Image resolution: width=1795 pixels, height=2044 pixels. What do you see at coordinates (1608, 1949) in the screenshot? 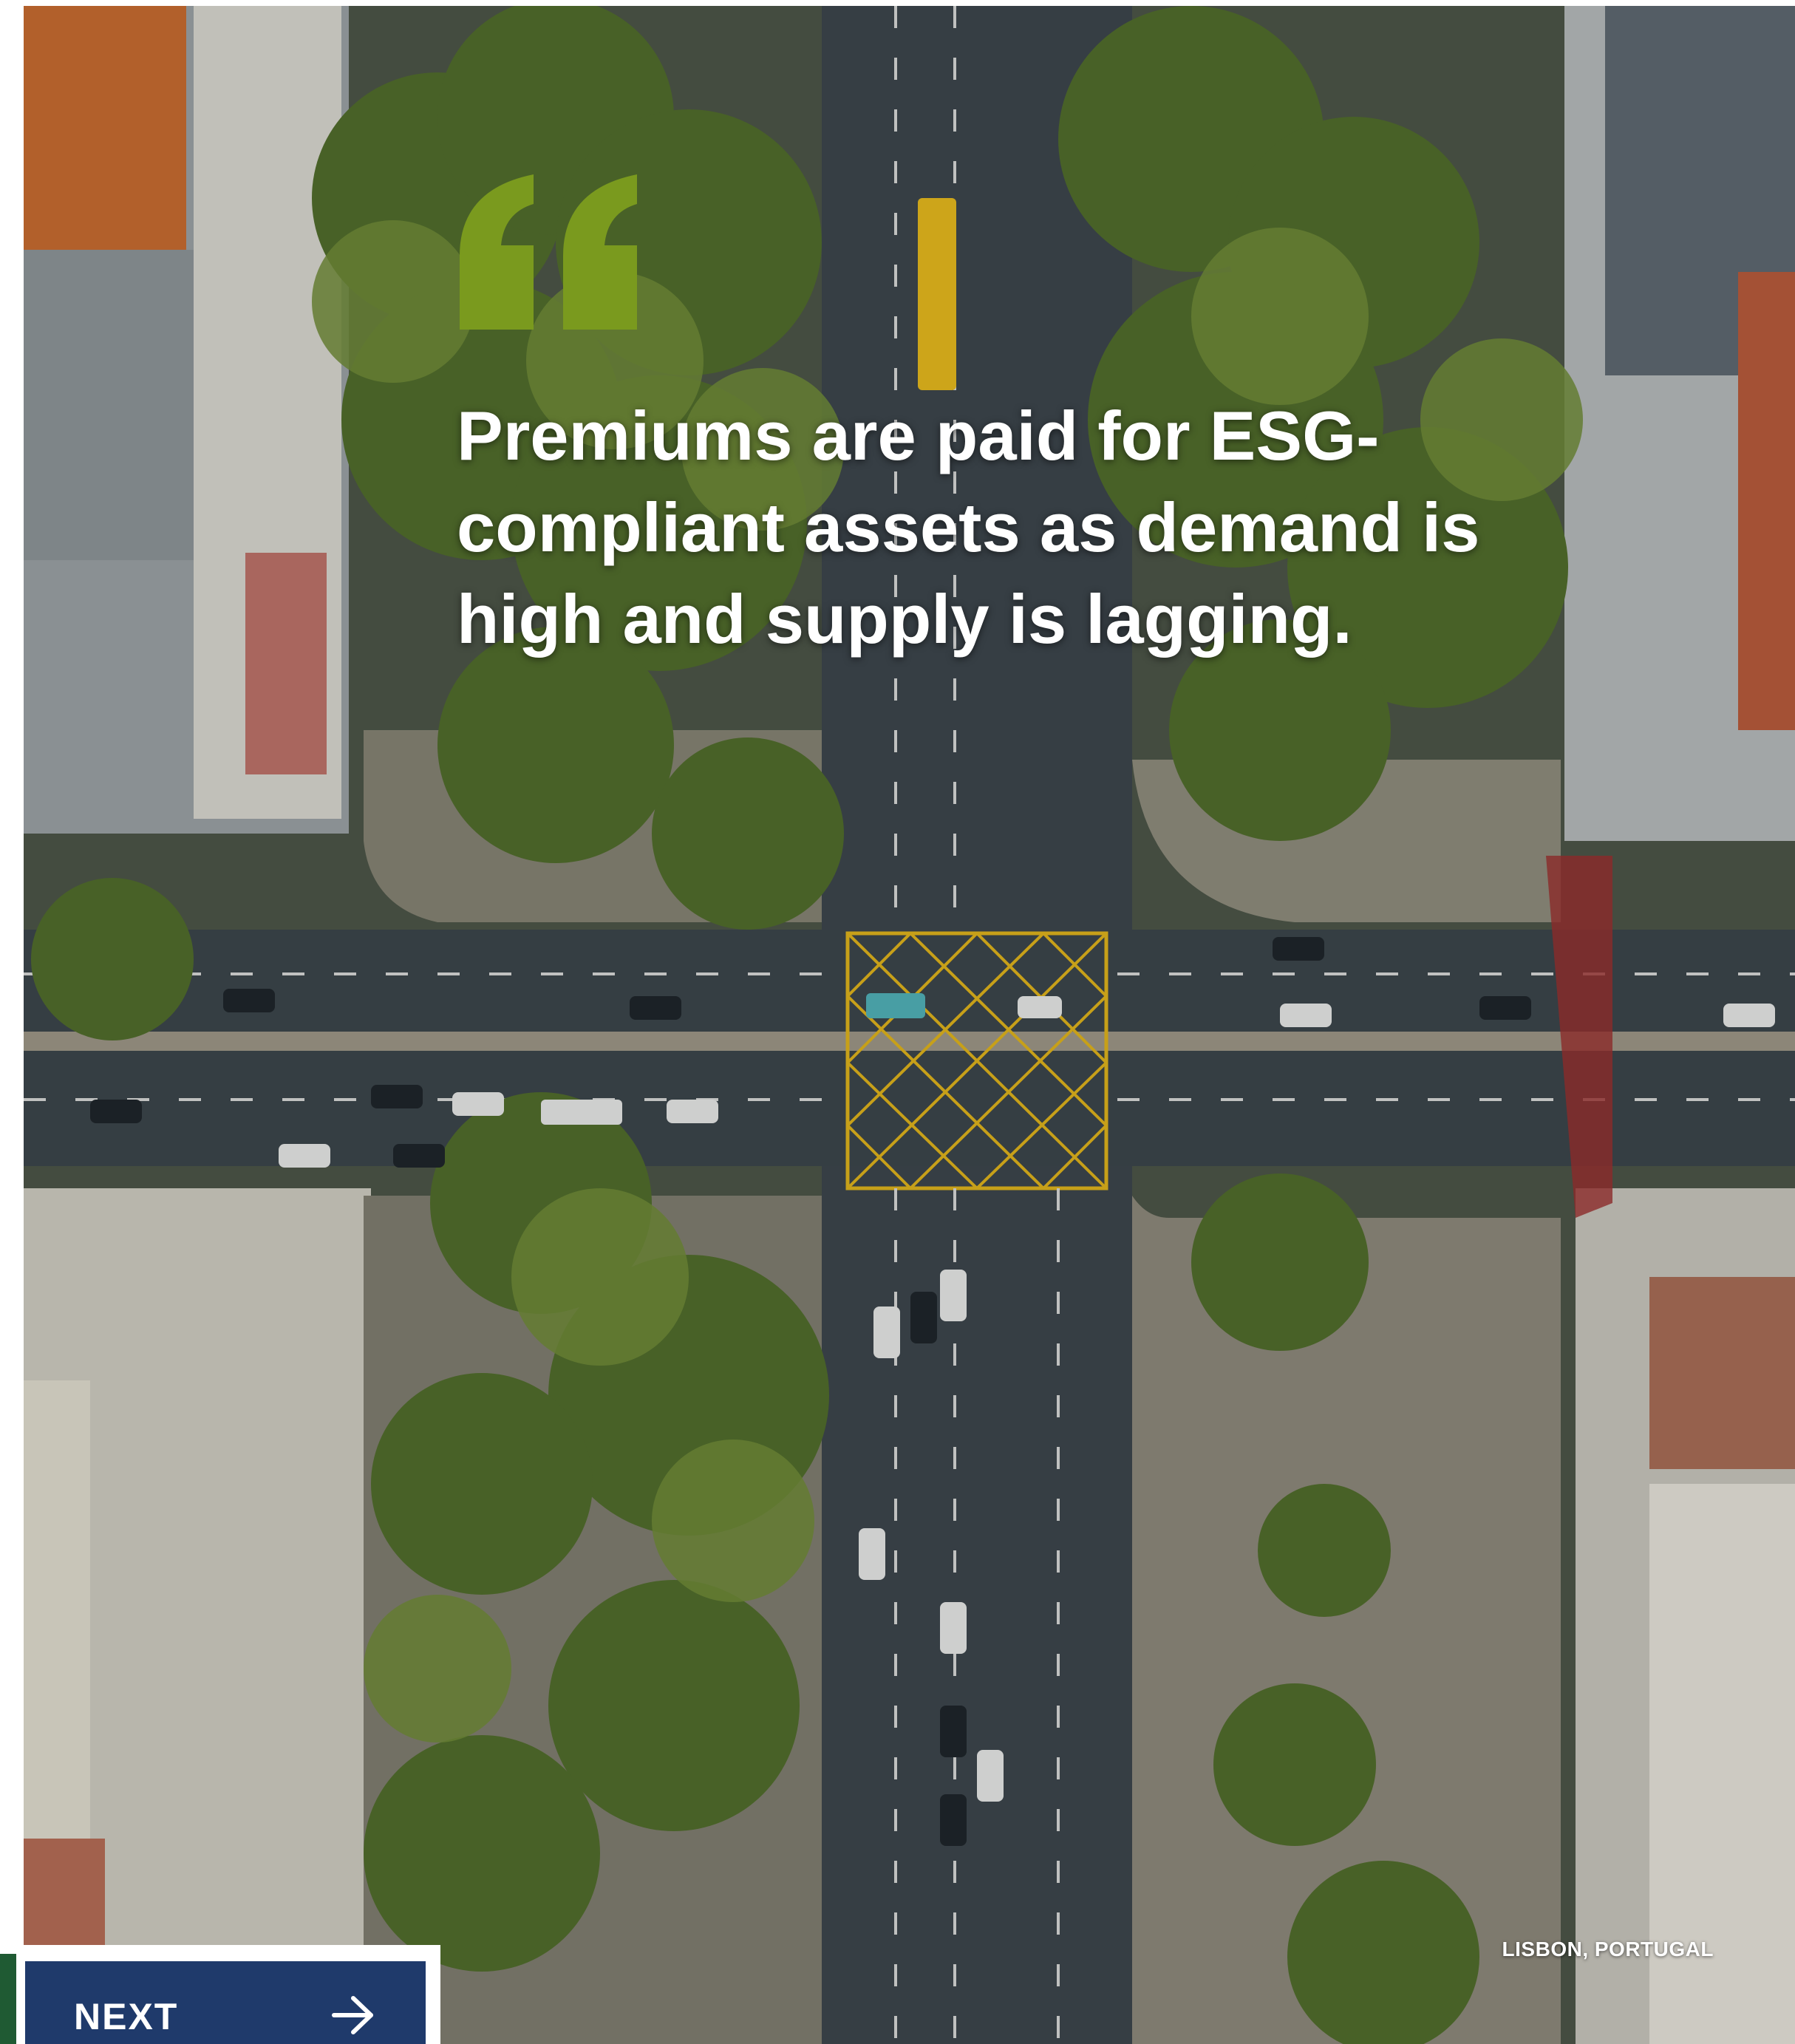
I see `photo-location-caption: LISBON, PORTUGAL` at bounding box center [1608, 1949].